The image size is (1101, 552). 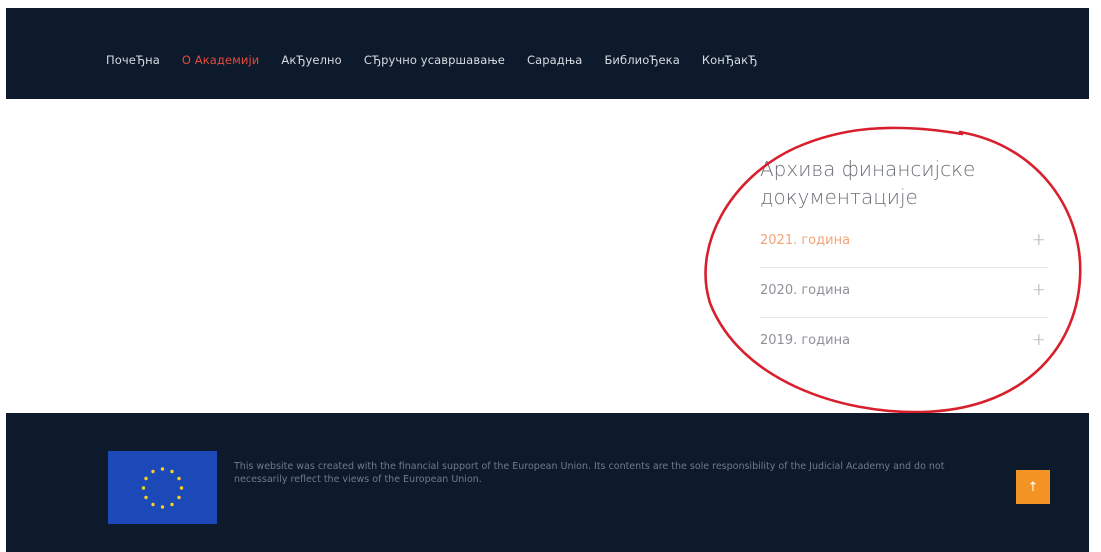 What do you see at coordinates (311, 60) in the screenshot?
I see `nav-item-news: АкЂуелно` at bounding box center [311, 60].